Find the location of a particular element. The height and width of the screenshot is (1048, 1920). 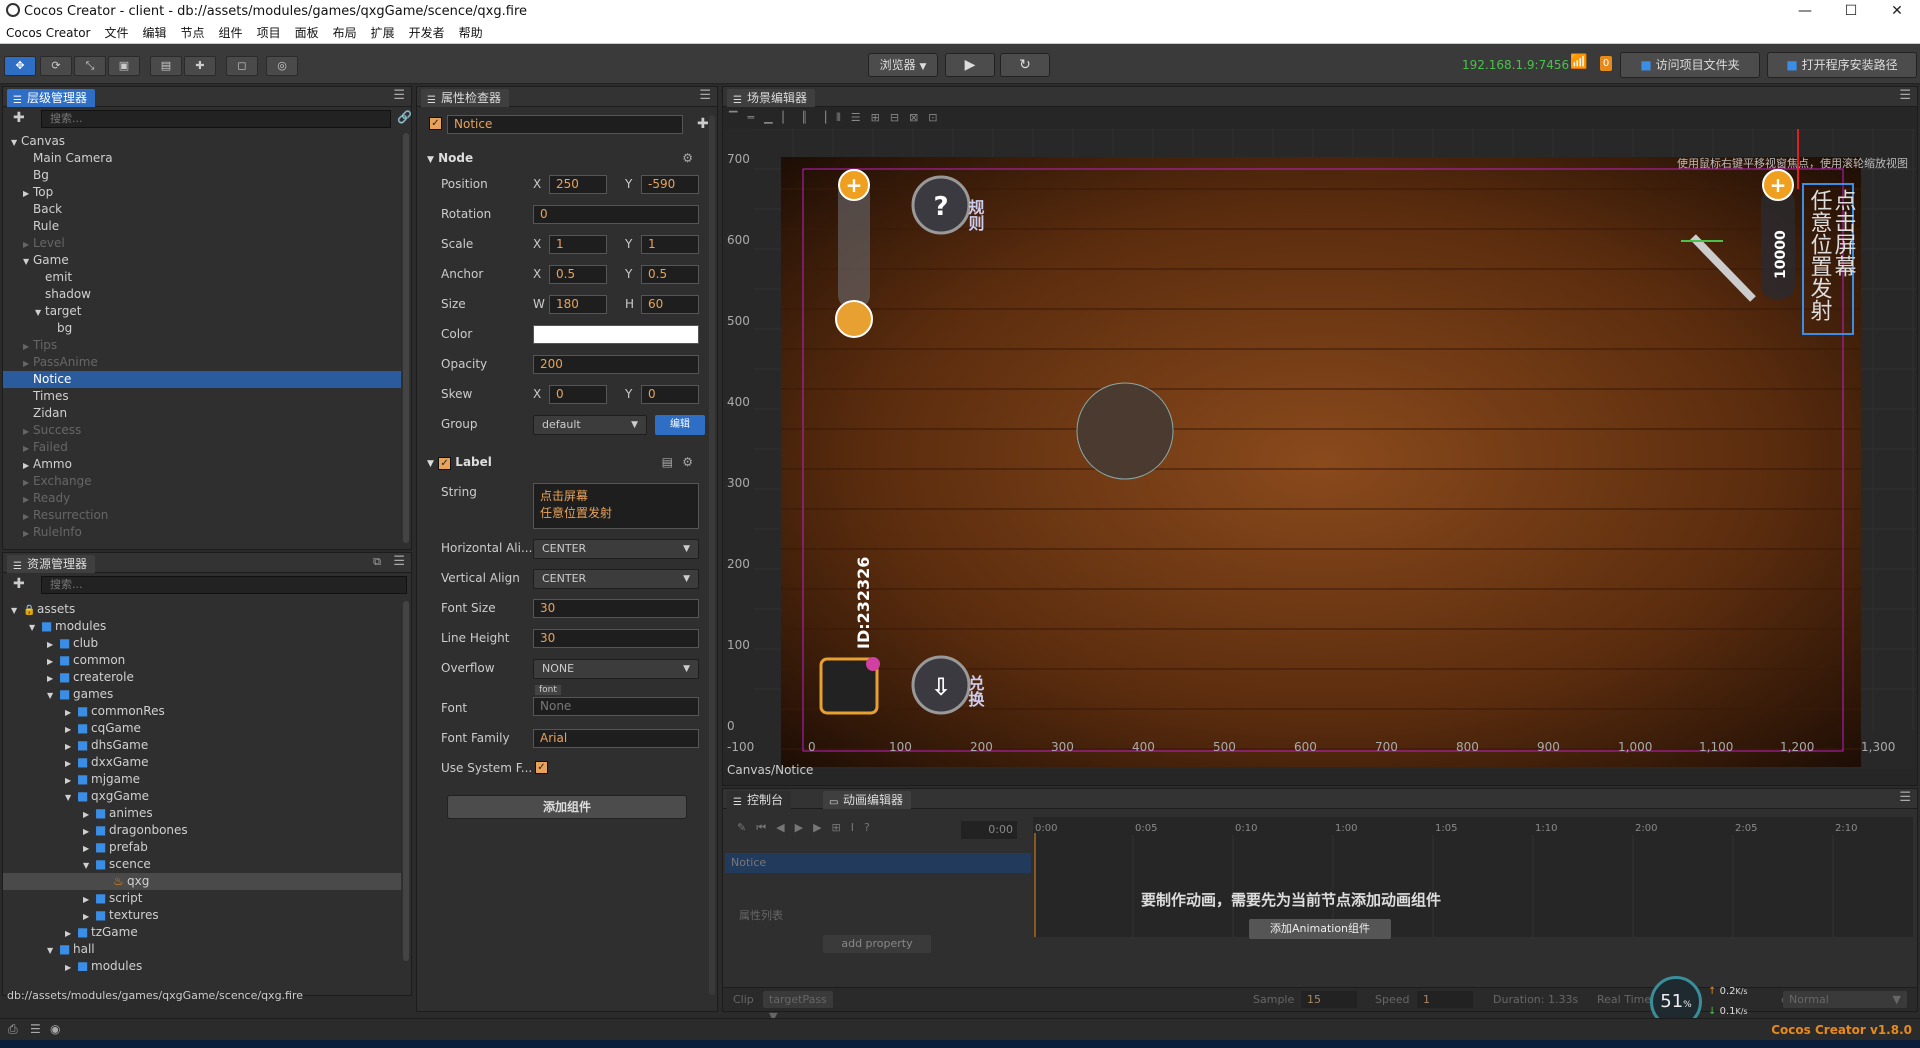

hierarchy-scrollbar is located at coordinates (406, 338).